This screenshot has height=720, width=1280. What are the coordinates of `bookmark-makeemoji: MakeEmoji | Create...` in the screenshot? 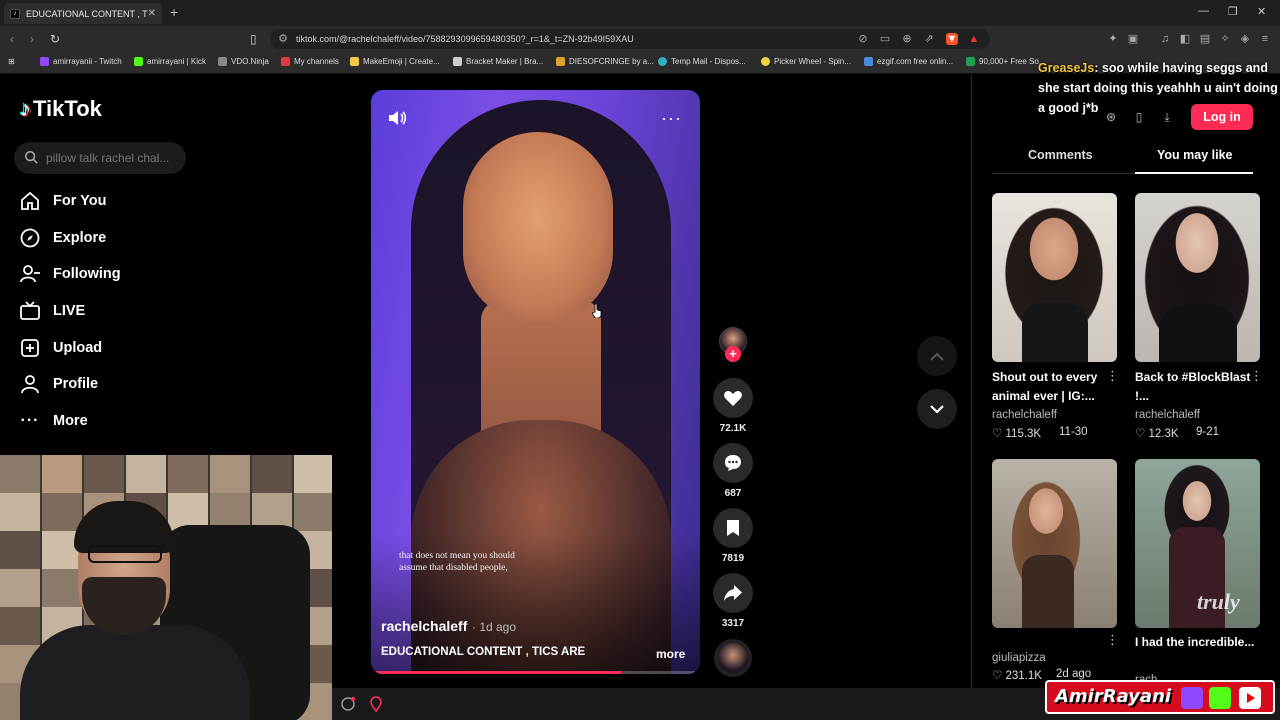 It's located at (395, 61).